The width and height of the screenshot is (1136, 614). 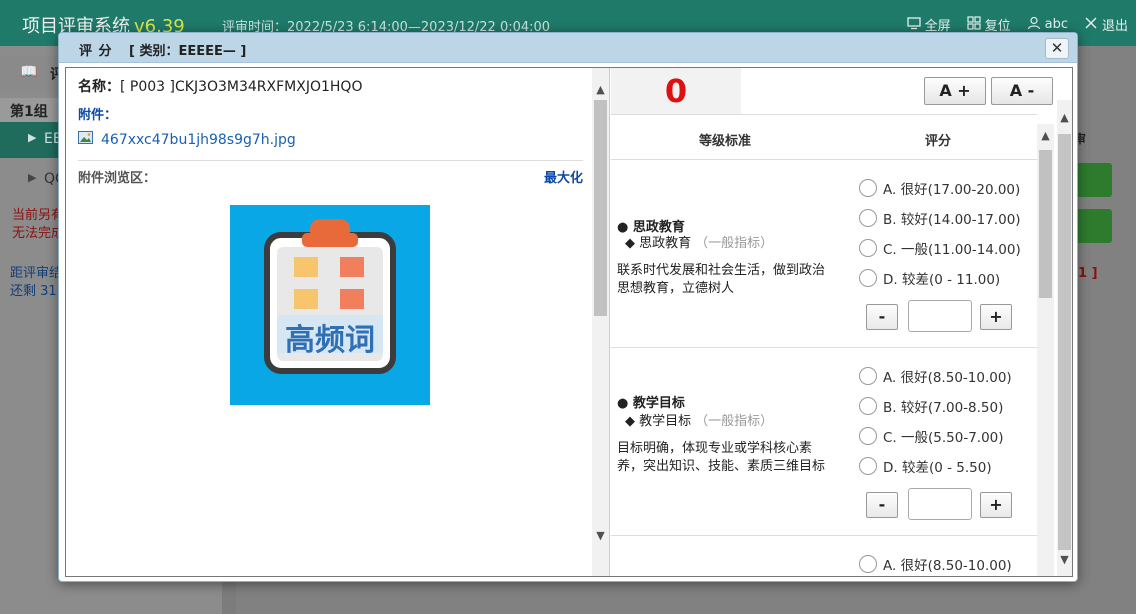 I want to click on attachment-file-name: 467xxc47bu1jh98s9g7h.jpg, so click(x=198, y=139).